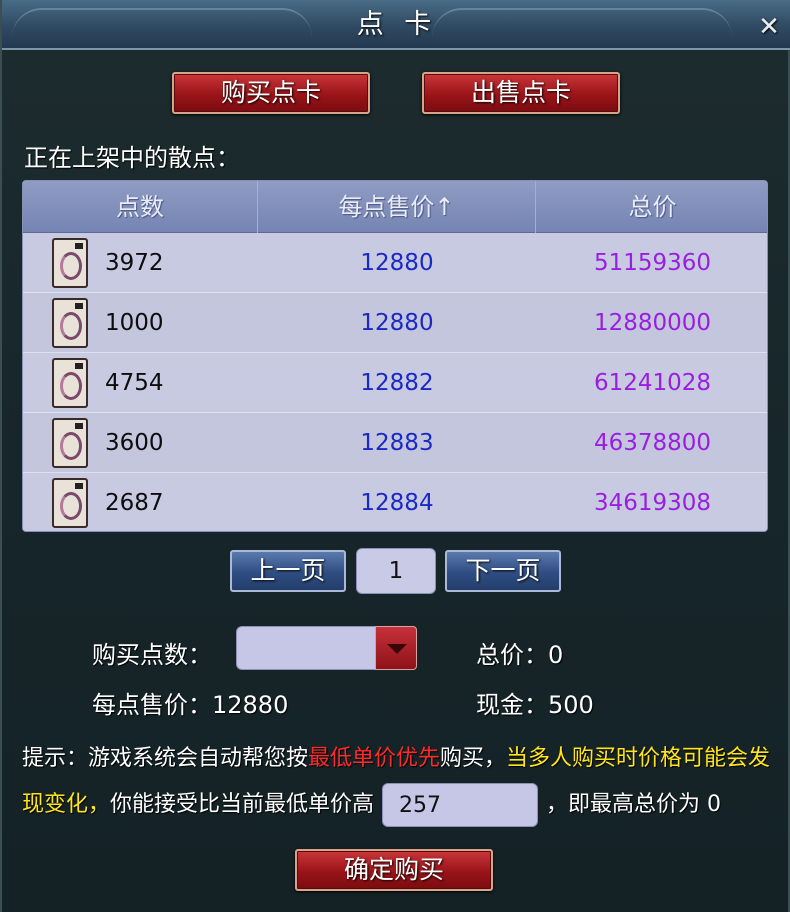 The image size is (790, 912). What do you see at coordinates (521, 93) in the screenshot?
I see `sell-point-card-tab: 出售点卡` at bounding box center [521, 93].